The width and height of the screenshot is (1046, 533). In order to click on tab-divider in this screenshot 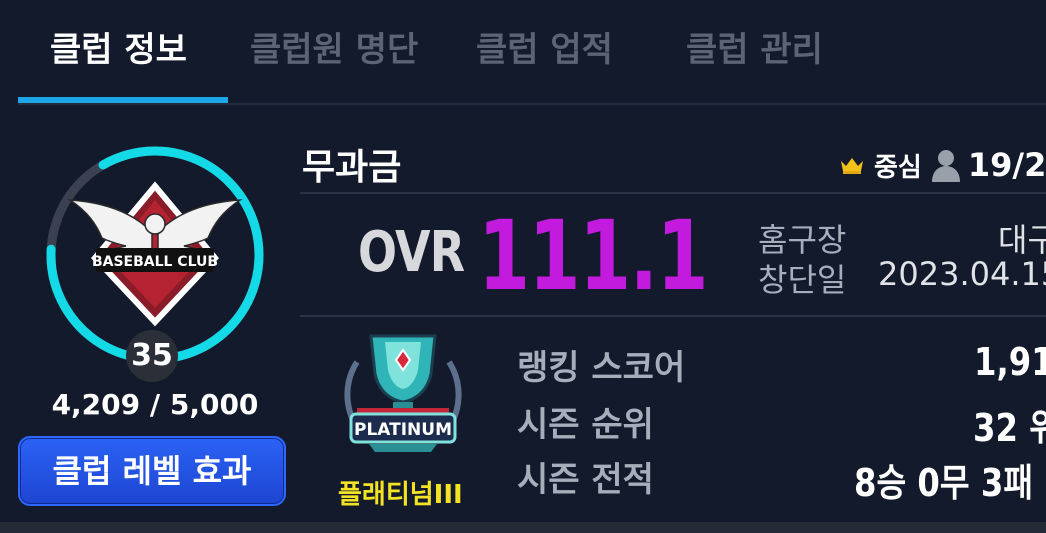, I will do `click(532, 104)`.